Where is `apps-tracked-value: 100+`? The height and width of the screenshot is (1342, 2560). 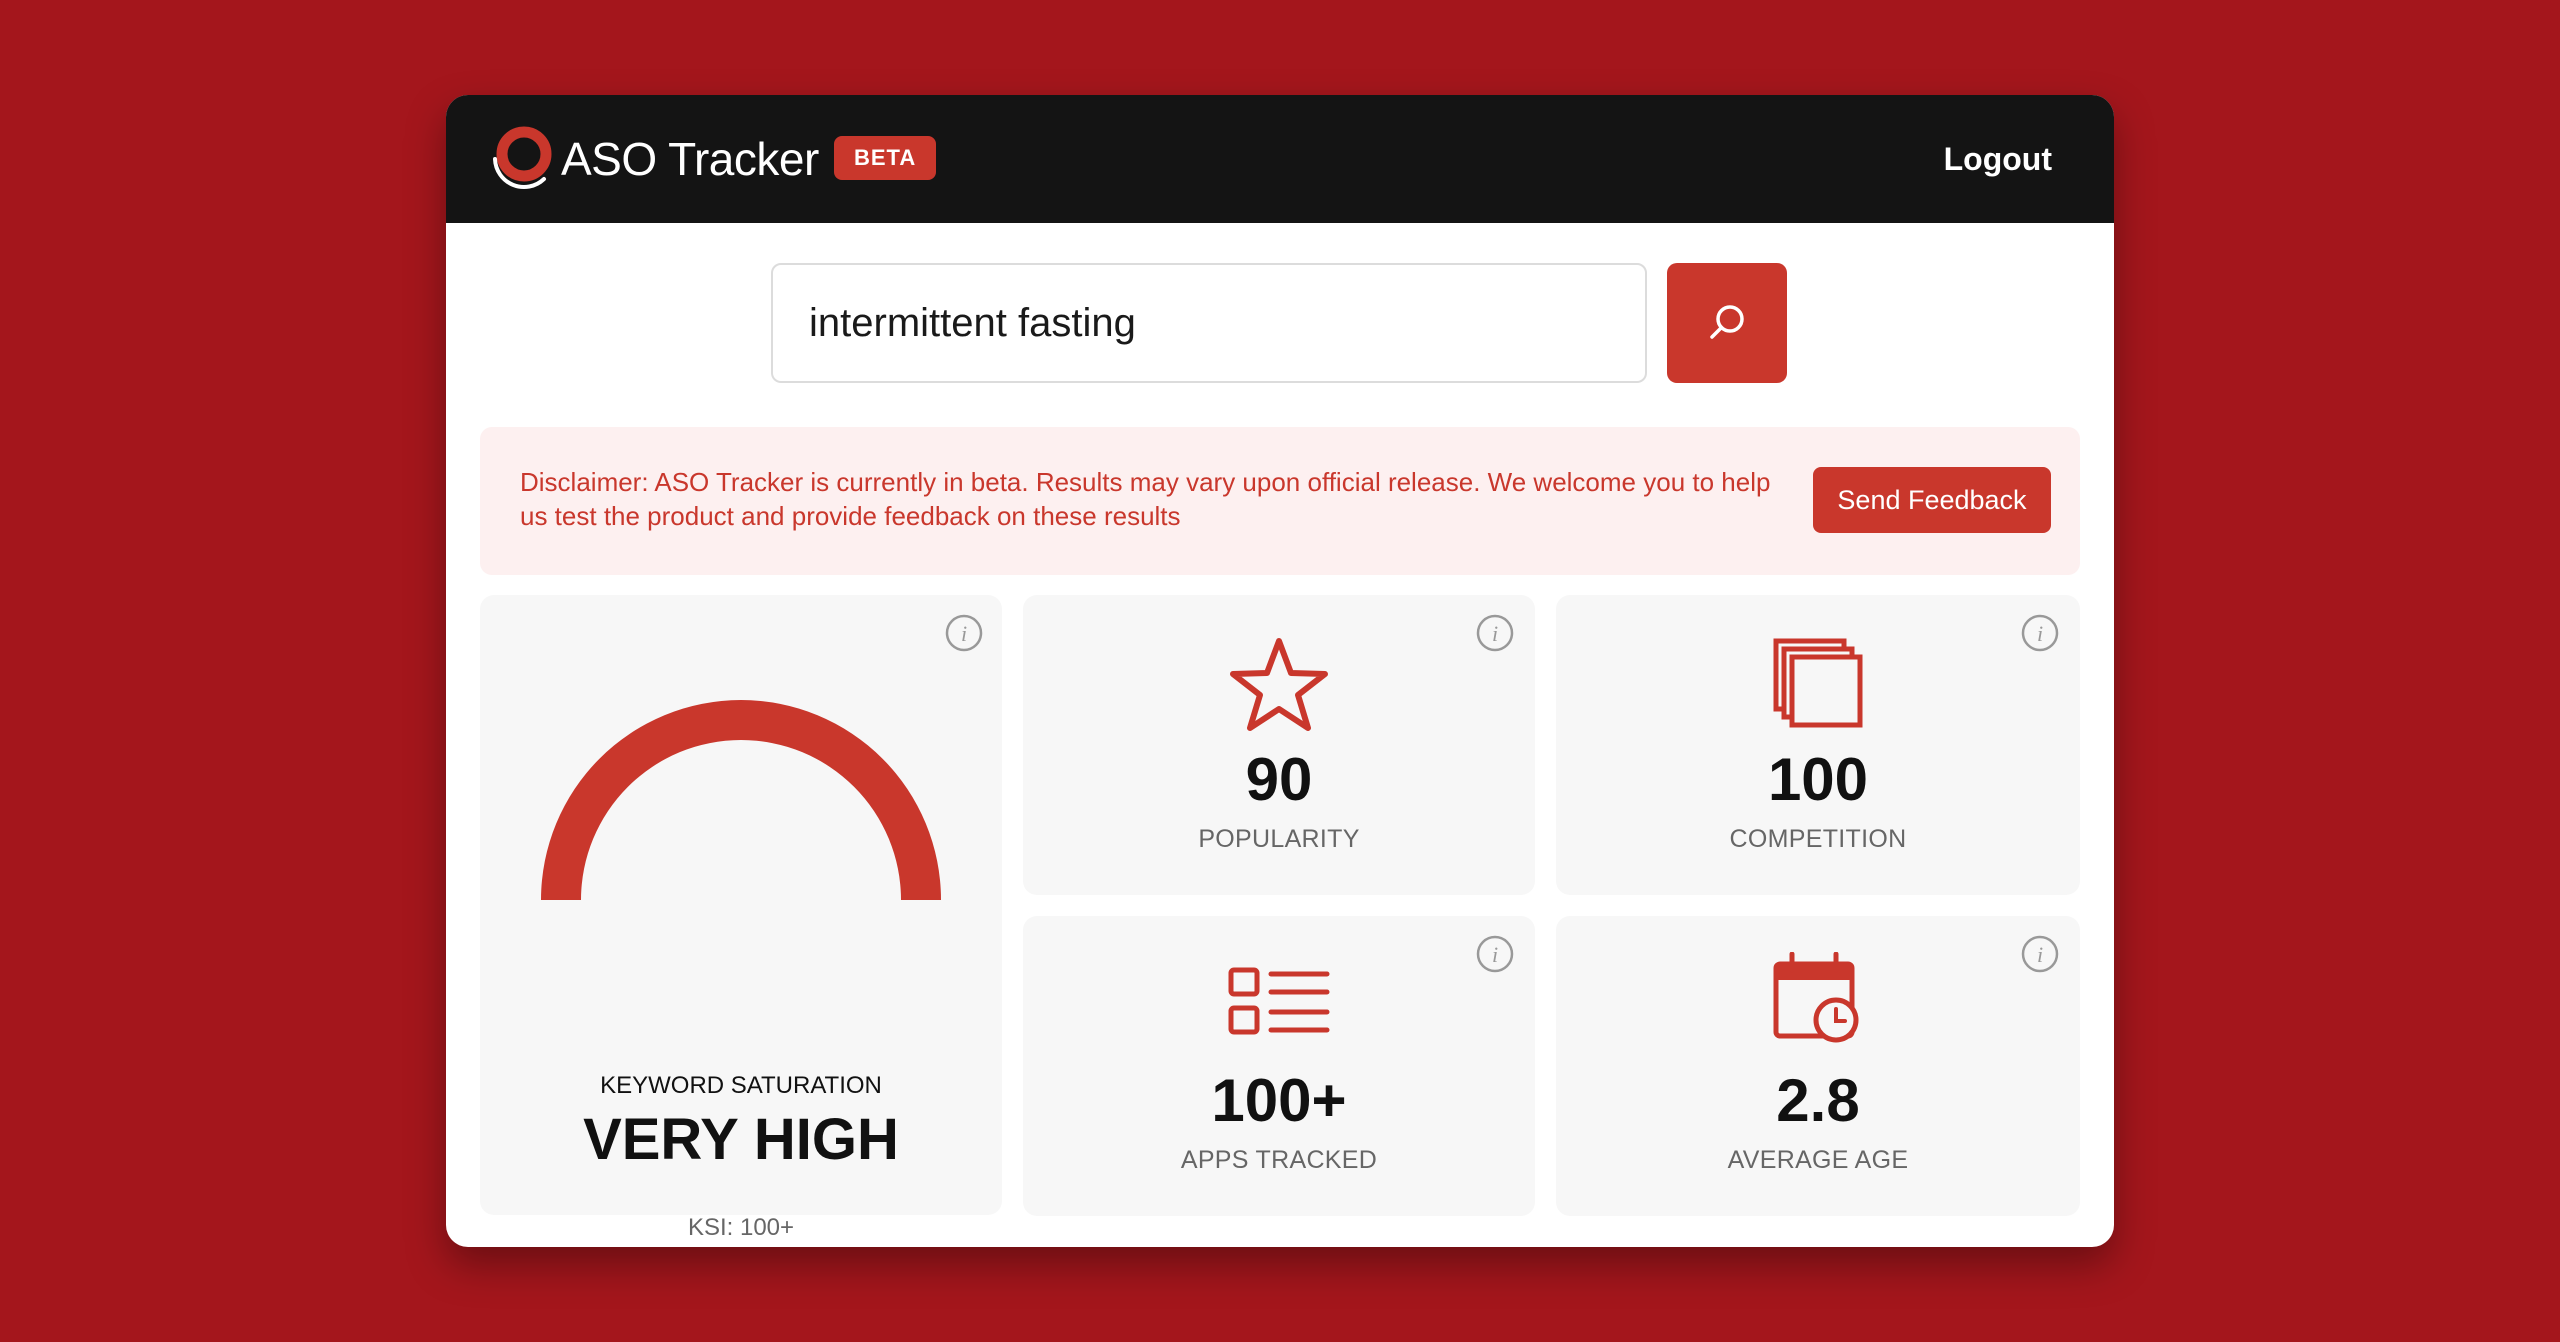
apps-tracked-value: 100+ is located at coordinates (1279, 1100).